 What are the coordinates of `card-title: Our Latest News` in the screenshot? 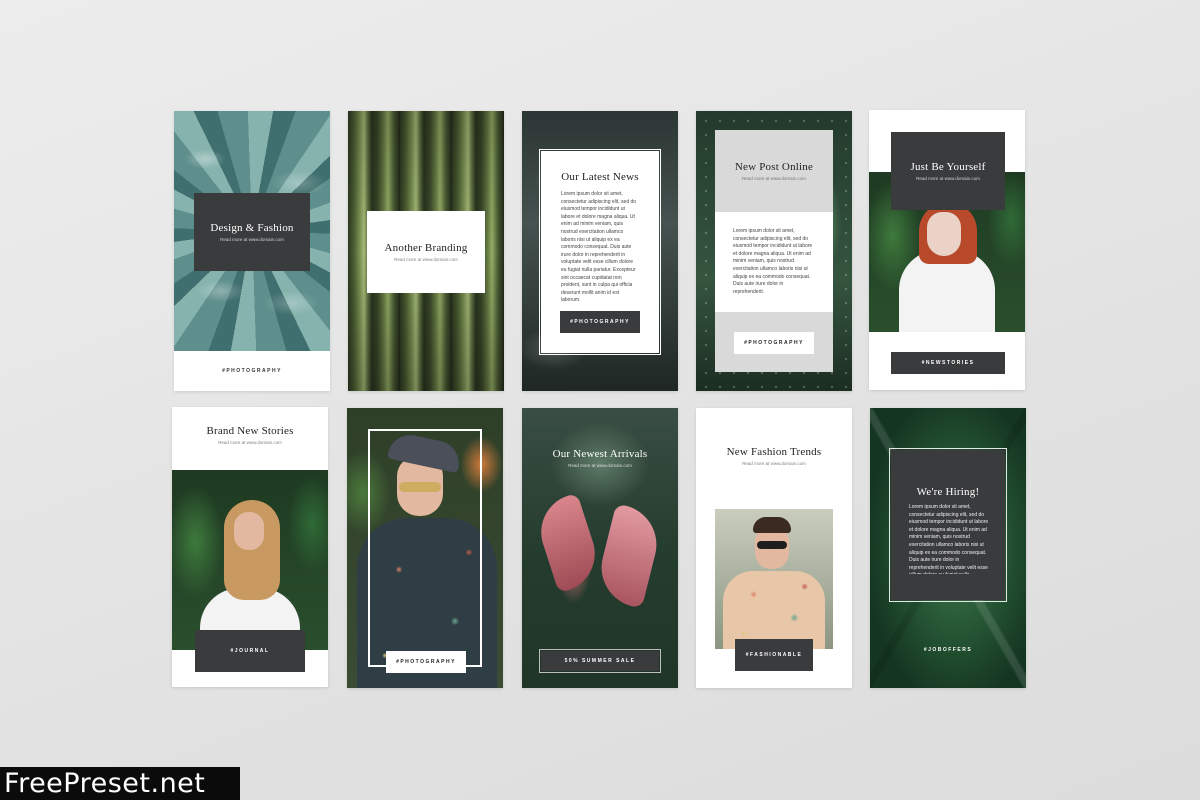 It's located at (600, 177).